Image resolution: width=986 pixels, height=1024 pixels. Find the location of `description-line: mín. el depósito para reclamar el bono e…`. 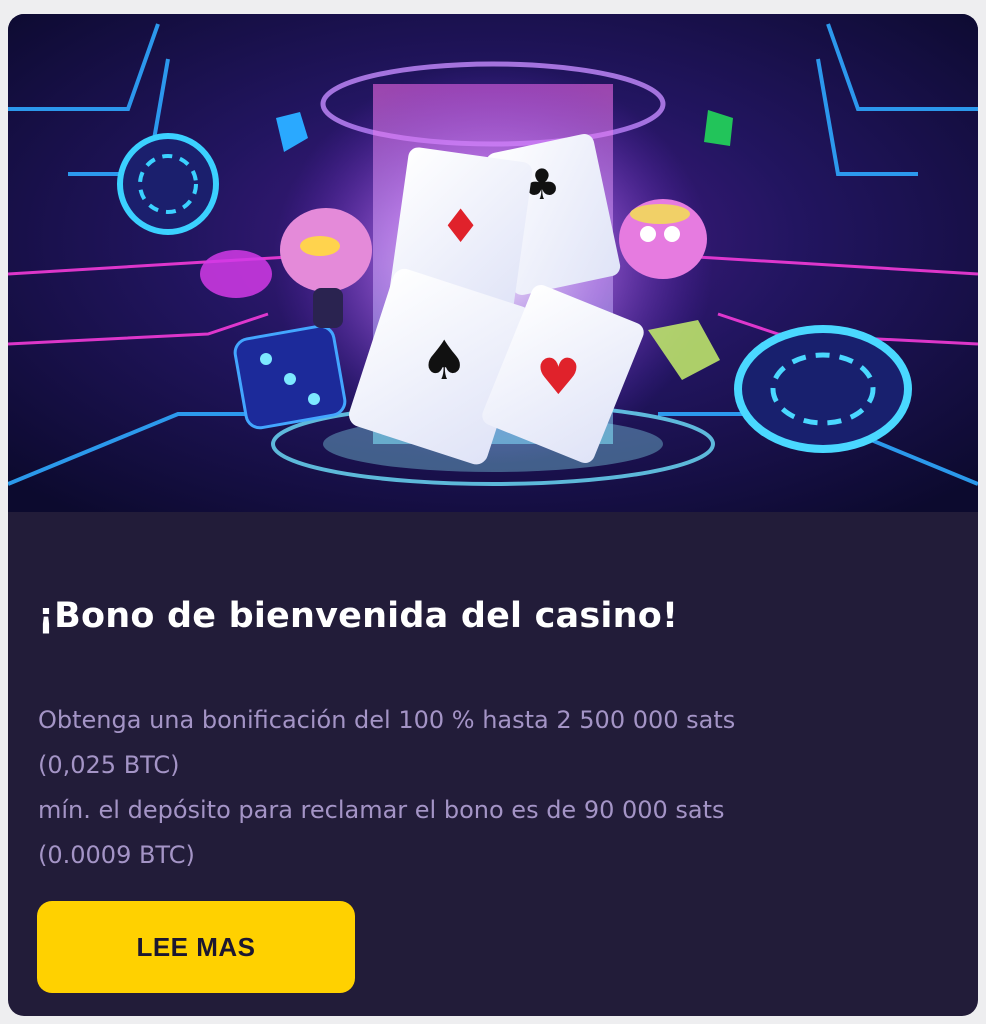

description-line: mín. el depósito para reclamar el bono e… is located at coordinates (381, 810).